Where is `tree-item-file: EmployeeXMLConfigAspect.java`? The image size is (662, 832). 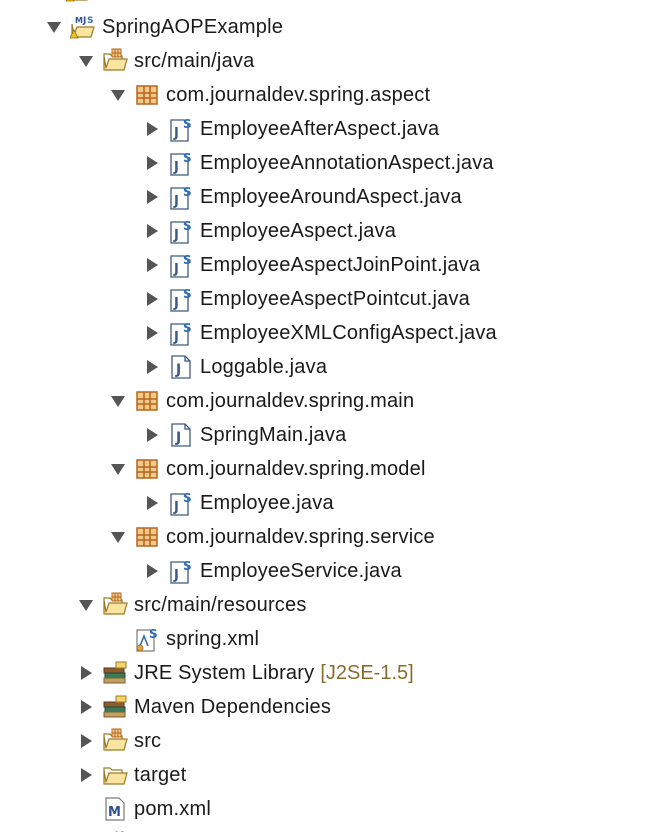
tree-item-file: EmployeeXMLConfigAspect.java is located at coordinates (319, 333).